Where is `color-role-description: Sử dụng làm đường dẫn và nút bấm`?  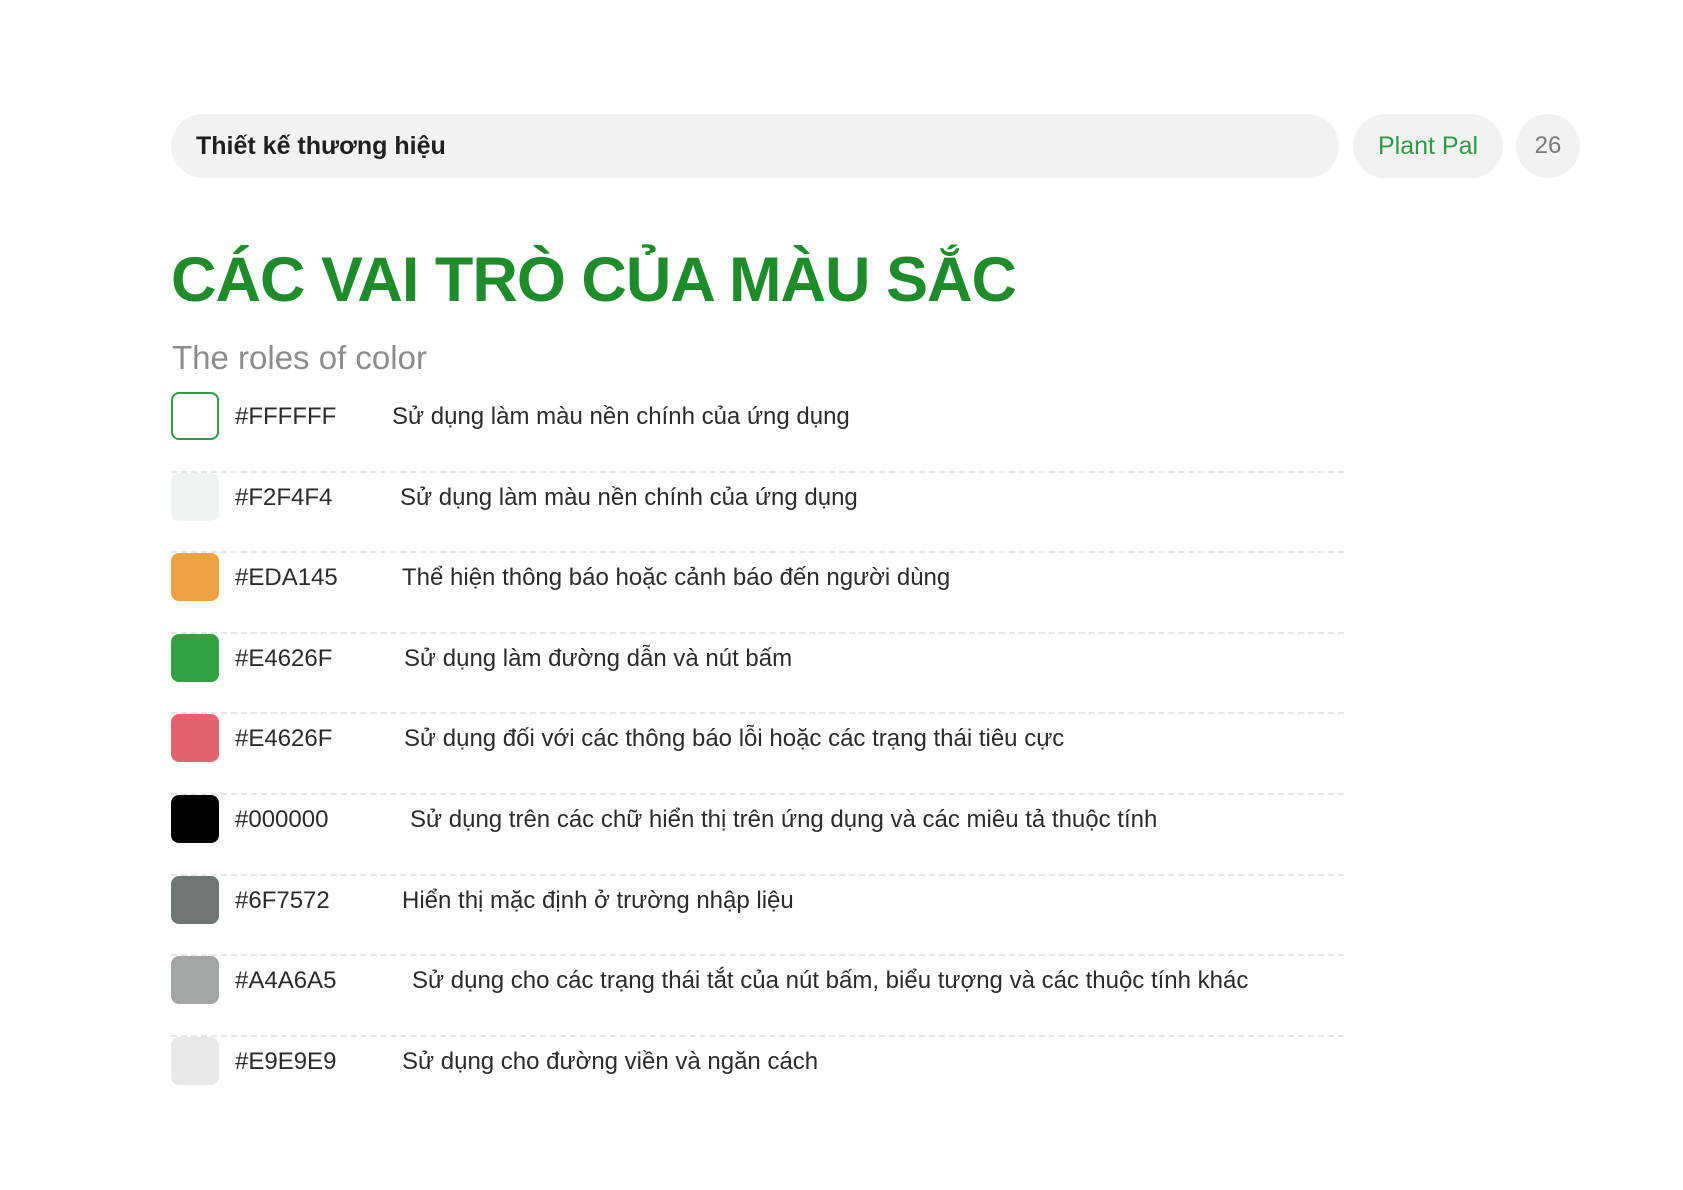 color-role-description: Sử dụng làm đường dẫn và nút bấm is located at coordinates (598, 658).